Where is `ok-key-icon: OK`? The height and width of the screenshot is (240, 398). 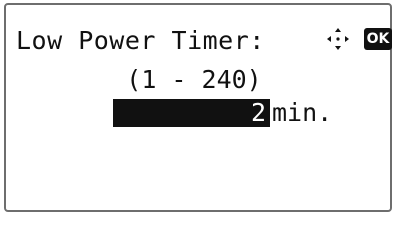
ok-key-icon: OK is located at coordinates (378, 39).